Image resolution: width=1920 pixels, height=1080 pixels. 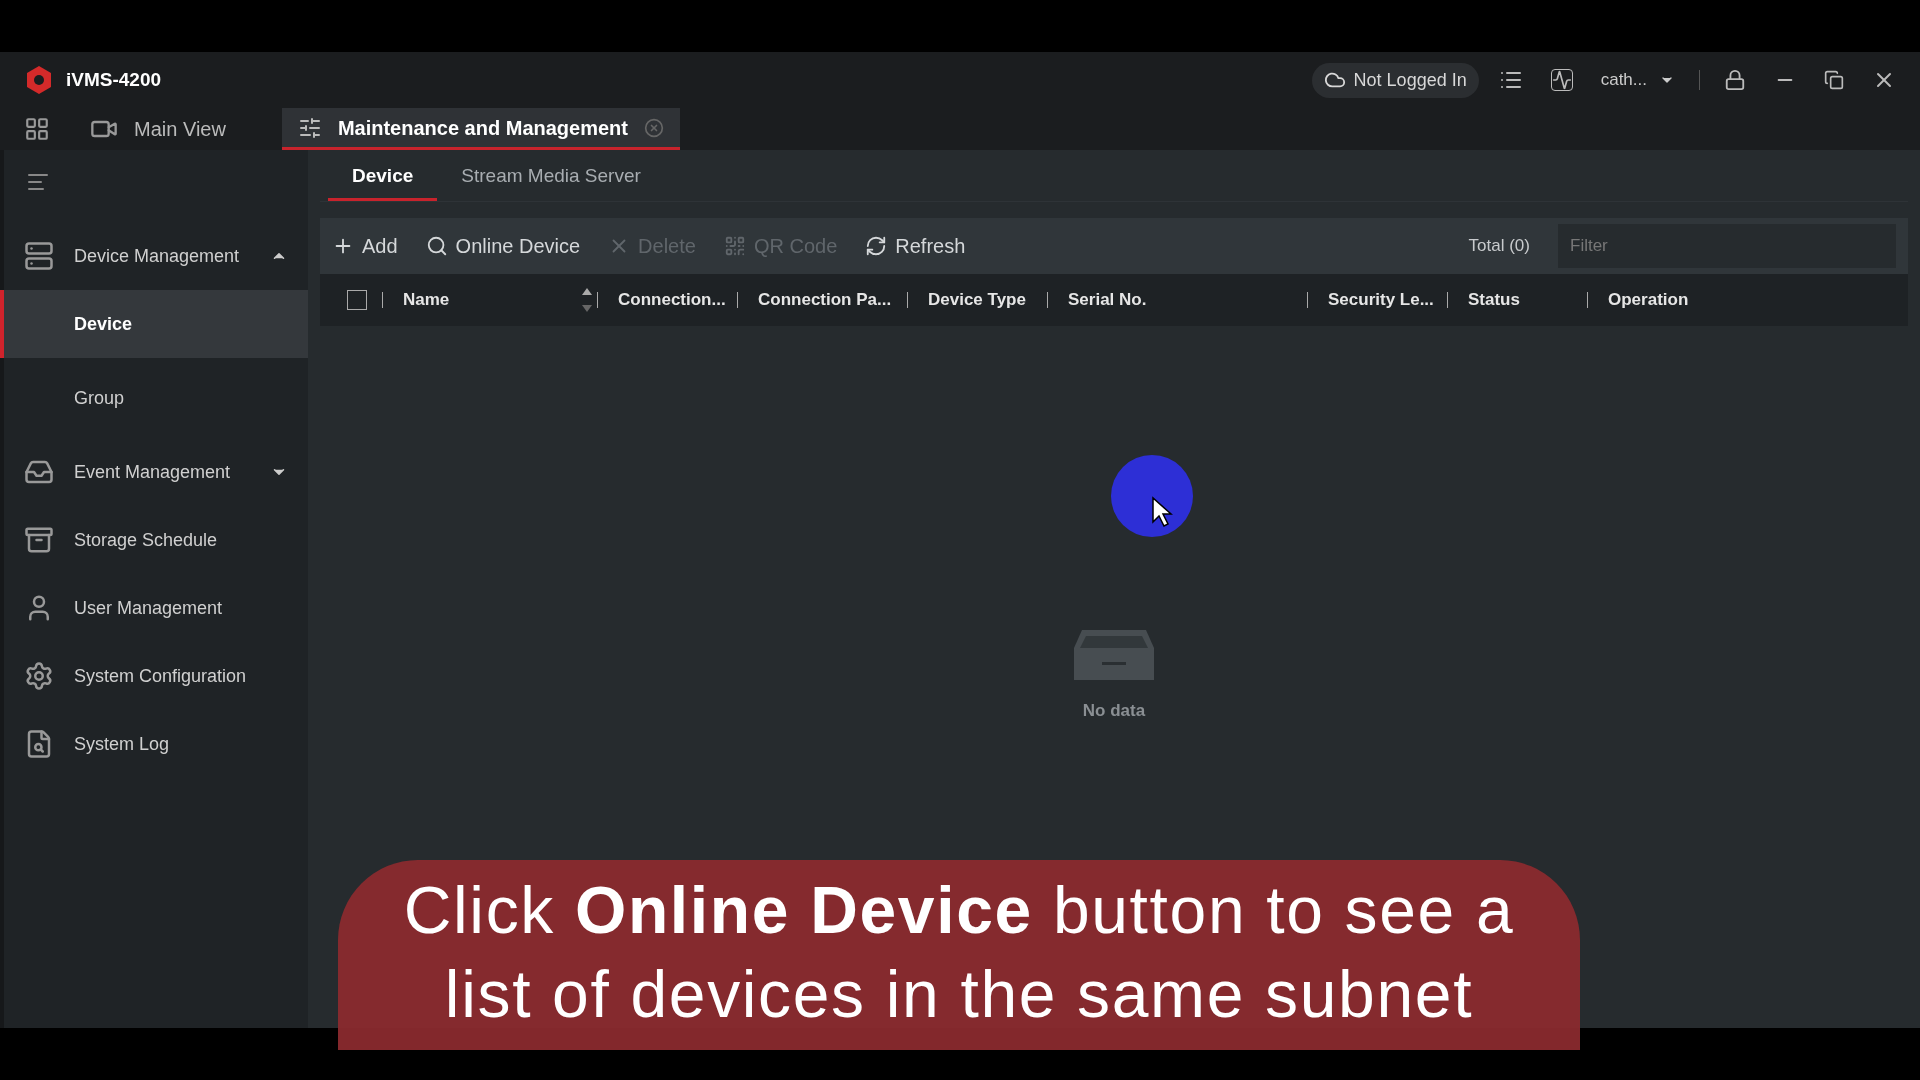 I want to click on column-header: Operation, so click(x=1648, y=300).